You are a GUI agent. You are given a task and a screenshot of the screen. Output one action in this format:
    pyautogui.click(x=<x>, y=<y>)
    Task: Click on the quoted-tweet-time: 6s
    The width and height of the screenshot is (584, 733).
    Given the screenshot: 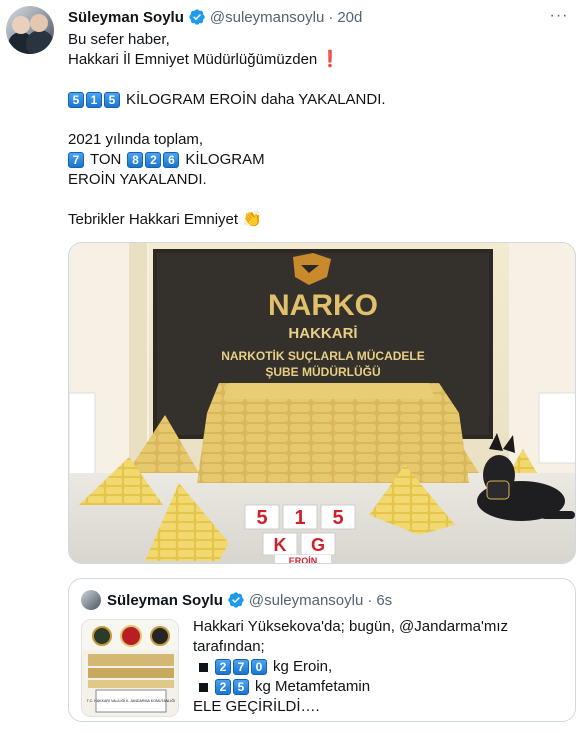 What is the action you would take?
    pyautogui.click(x=384, y=600)
    